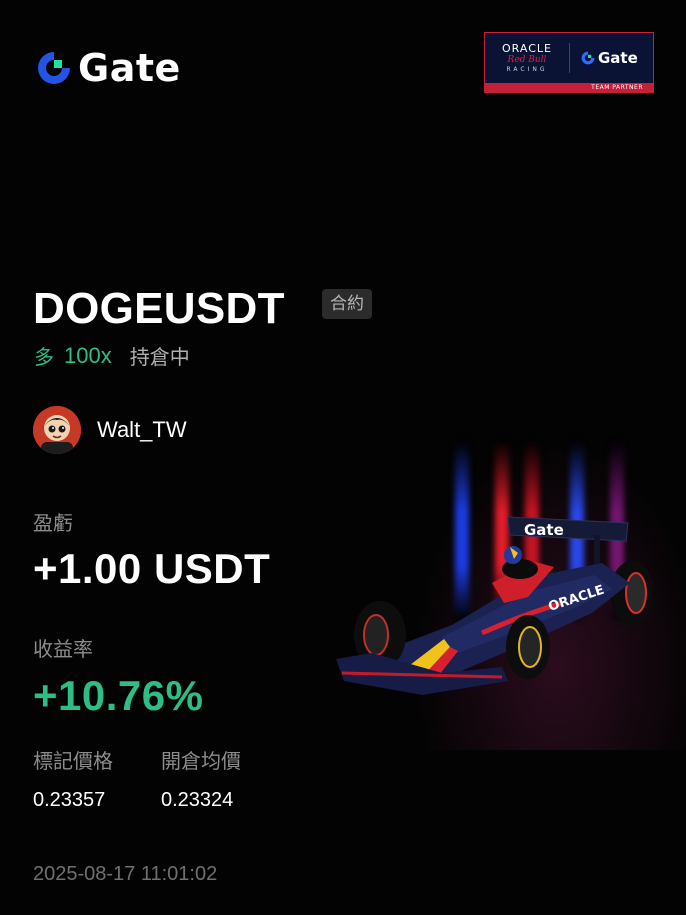 This screenshot has height=915, width=686. I want to click on contract-type-badge: 合約, so click(347, 304).